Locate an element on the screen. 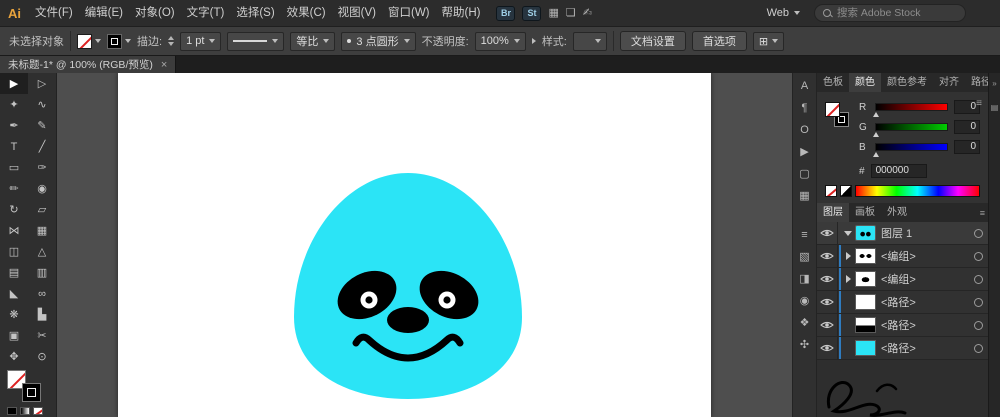  scale-tool: ▱ is located at coordinates (42, 209).